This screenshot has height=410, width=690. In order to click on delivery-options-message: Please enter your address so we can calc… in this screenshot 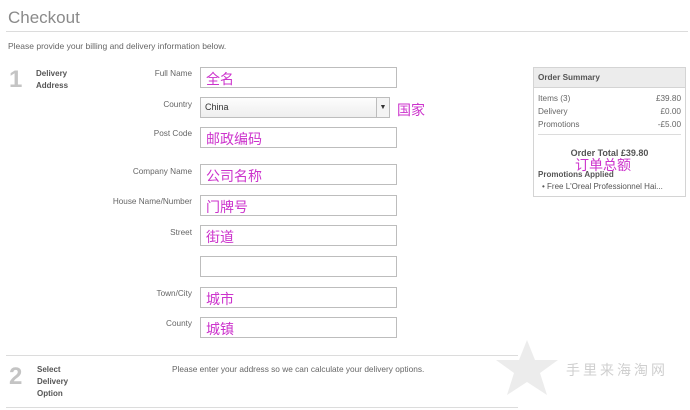, I will do `click(298, 369)`.